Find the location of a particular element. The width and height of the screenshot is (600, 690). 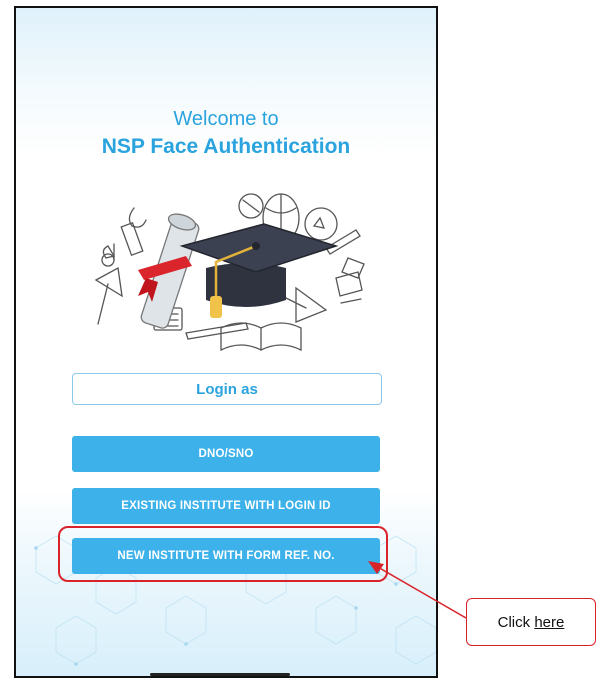

callout-prefix: Click is located at coordinates (516, 622).